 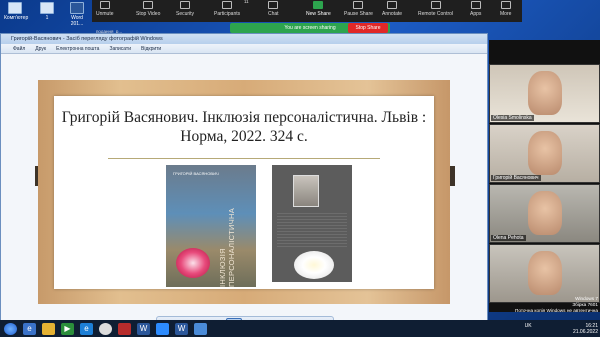 What do you see at coordinates (508, 238) in the screenshot?
I see `participant-name: Olena Pehota` at bounding box center [508, 238].